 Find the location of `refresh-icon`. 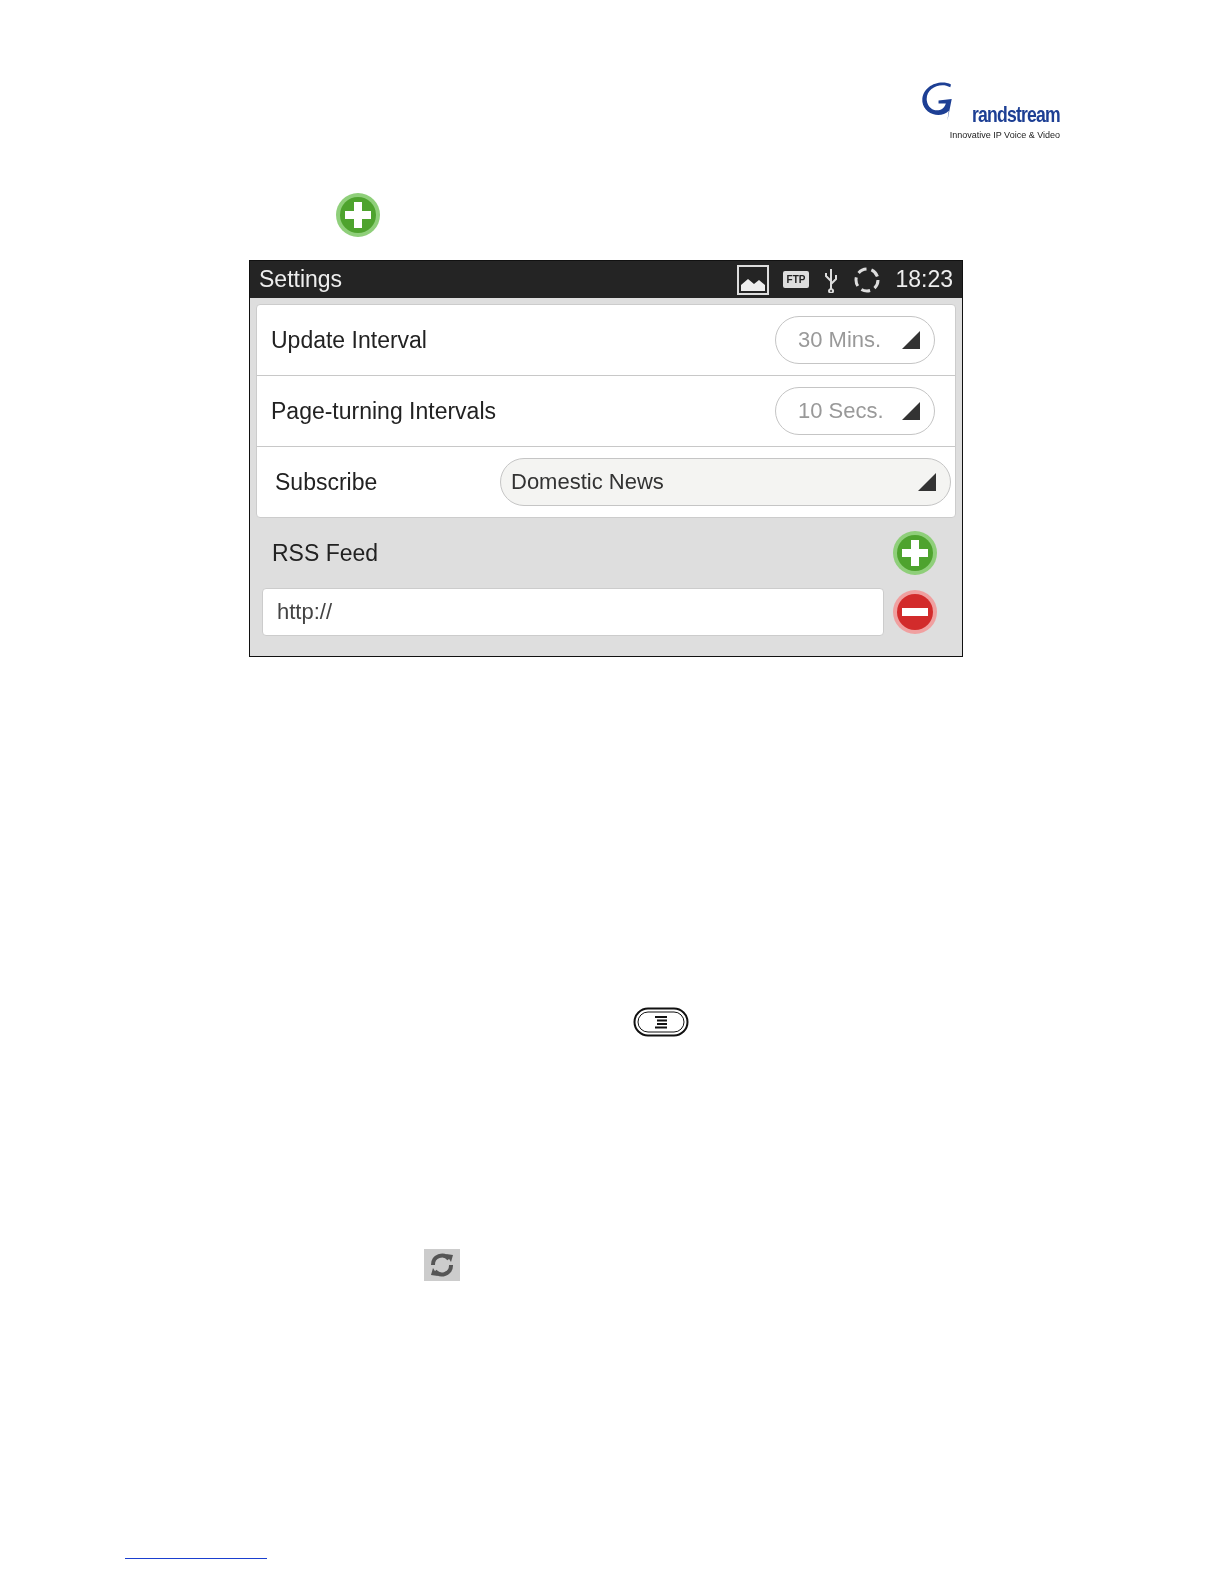

refresh-icon is located at coordinates (442, 1265).